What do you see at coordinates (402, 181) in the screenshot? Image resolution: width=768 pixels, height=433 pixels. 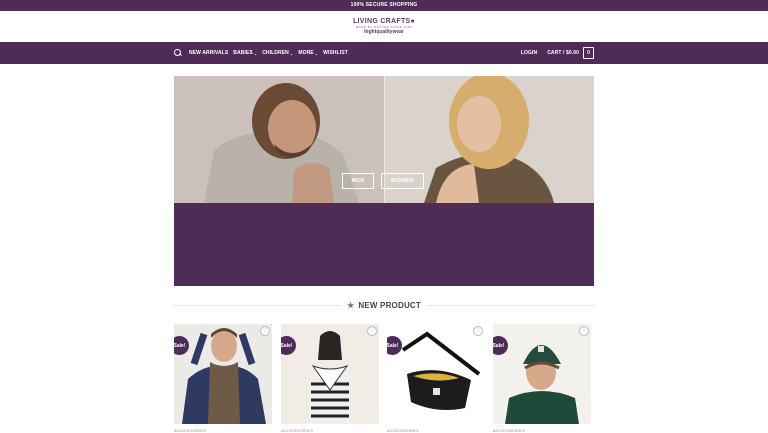 I see `women-button: WOMEN` at bounding box center [402, 181].